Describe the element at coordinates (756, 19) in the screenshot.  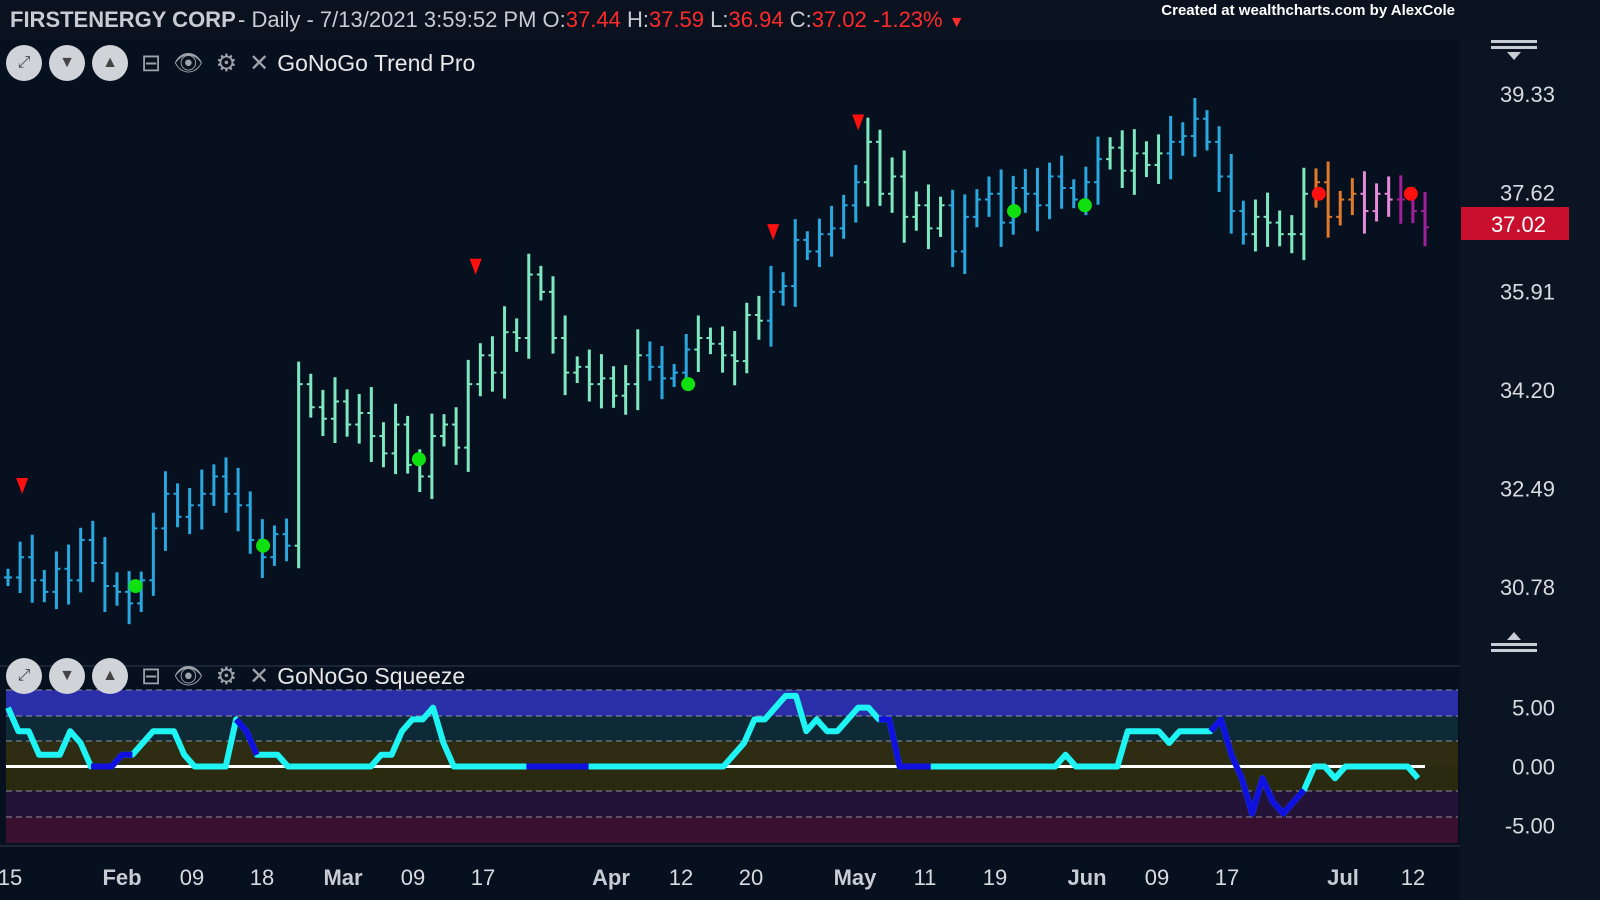
I see `low-value: 36.94` at that location.